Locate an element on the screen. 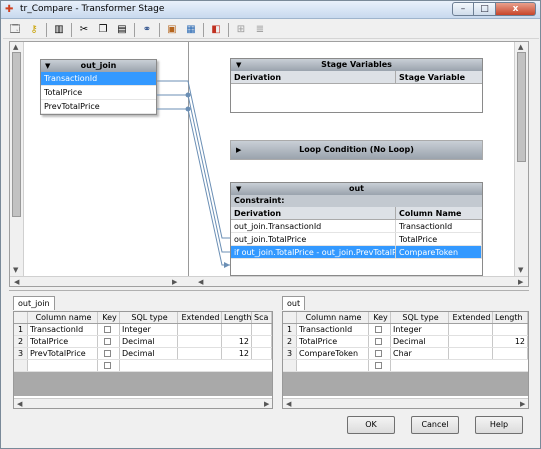 This screenshot has width=541, height=449. help-button: Help is located at coordinates (499, 425).